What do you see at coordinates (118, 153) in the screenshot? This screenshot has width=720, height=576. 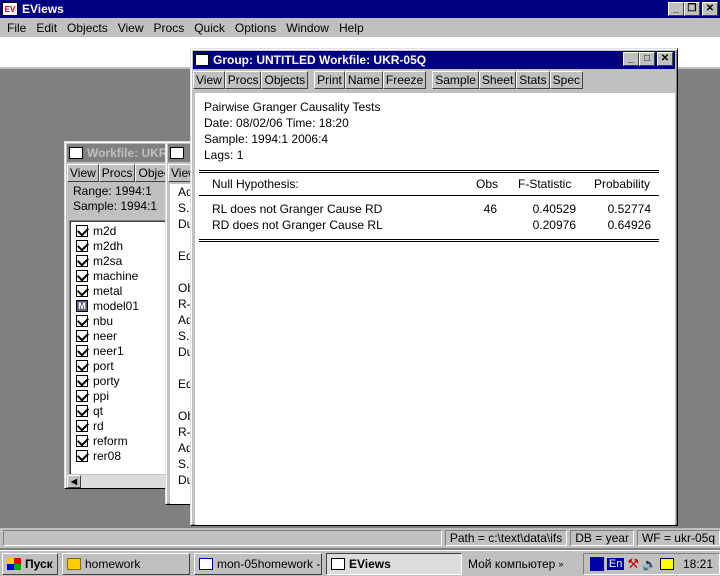 I see `workfile-title-bar: Workfile: UKR-05Q` at bounding box center [118, 153].